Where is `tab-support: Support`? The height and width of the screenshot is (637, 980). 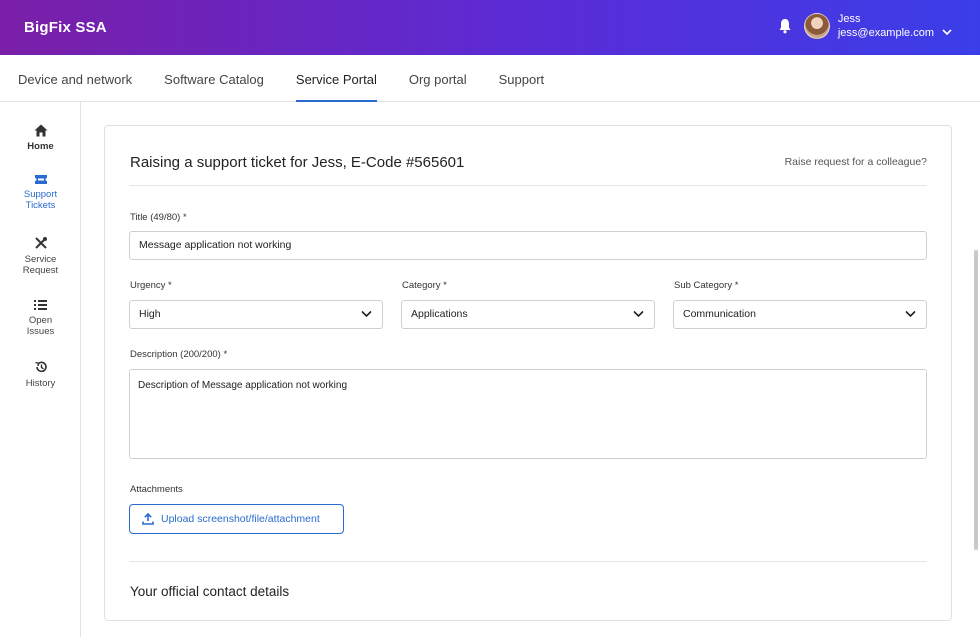
tab-support: Support is located at coordinates (522, 78).